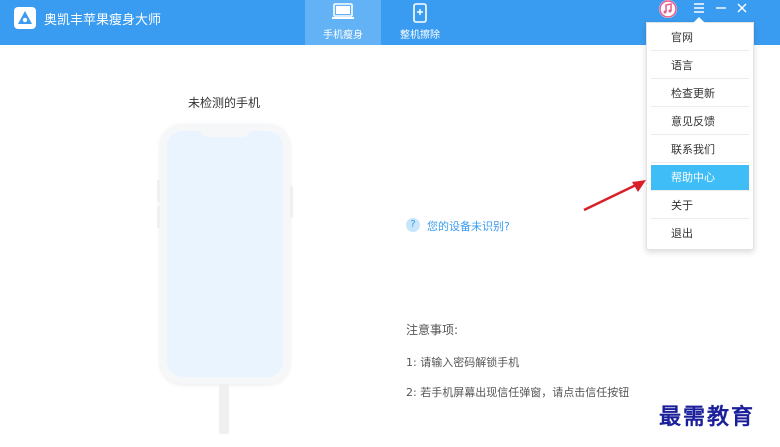 The height and width of the screenshot is (447, 780). Describe the element at coordinates (700, 38) in the screenshot. I see `menu-item-website: 官网` at that location.